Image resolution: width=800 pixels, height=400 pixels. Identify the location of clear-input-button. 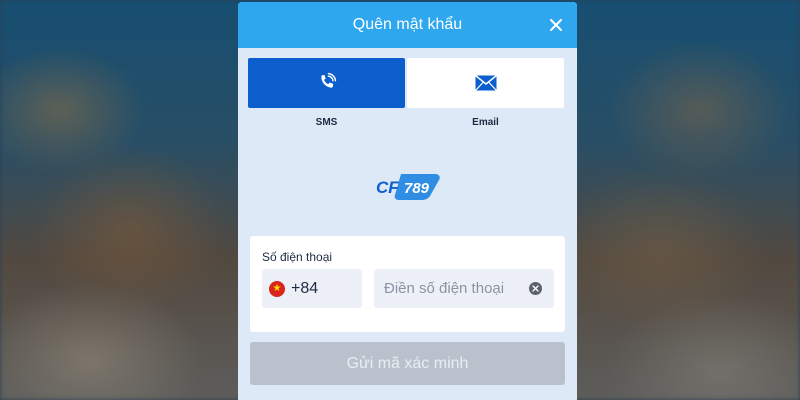
(535, 288).